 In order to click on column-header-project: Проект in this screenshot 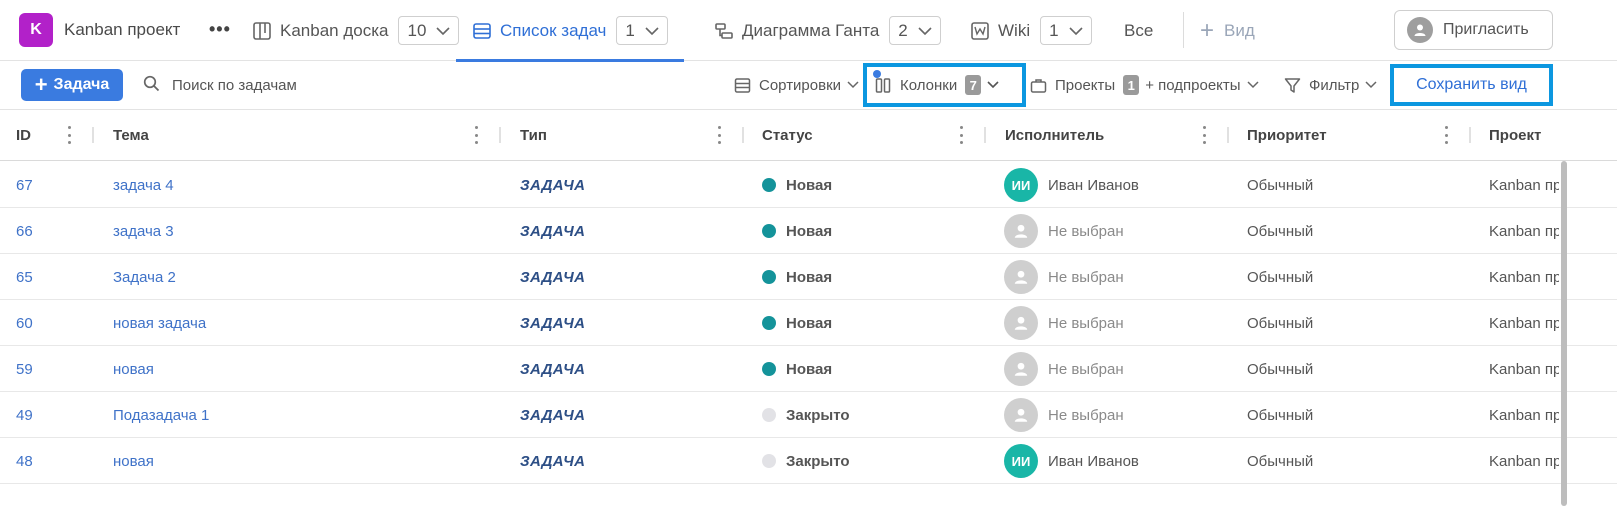, I will do `click(1515, 135)`.